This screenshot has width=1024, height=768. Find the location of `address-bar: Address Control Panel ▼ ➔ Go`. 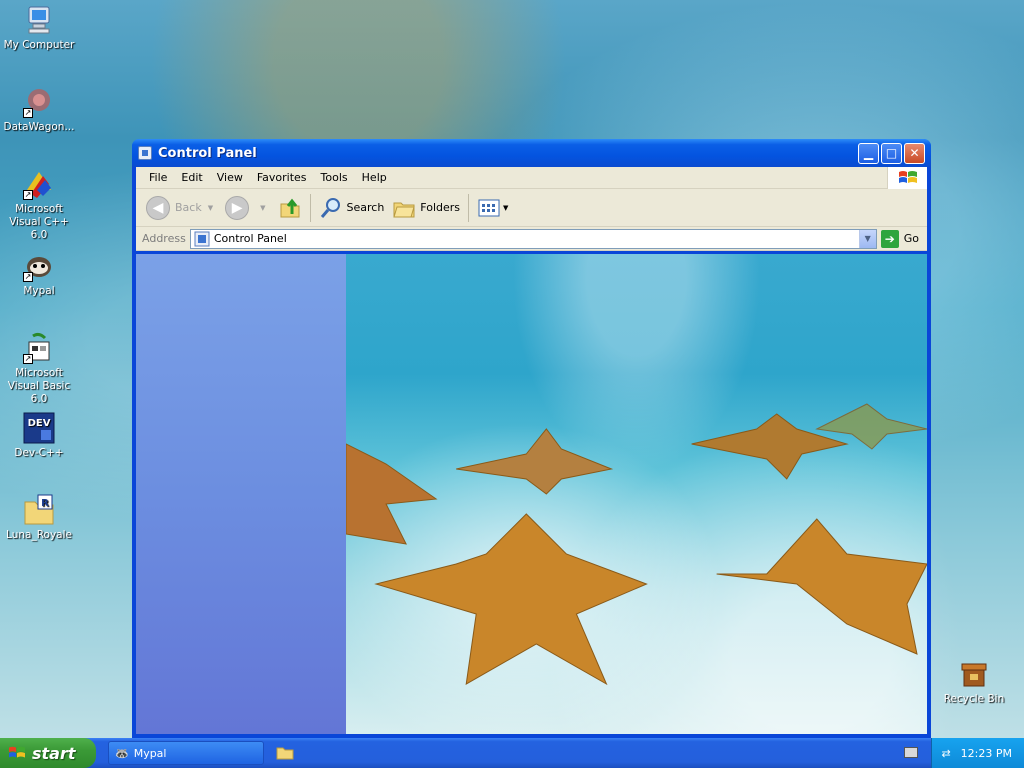

address-bar: Address Control Panel ▼ ➔ Go is located at coordinates (531, 239).